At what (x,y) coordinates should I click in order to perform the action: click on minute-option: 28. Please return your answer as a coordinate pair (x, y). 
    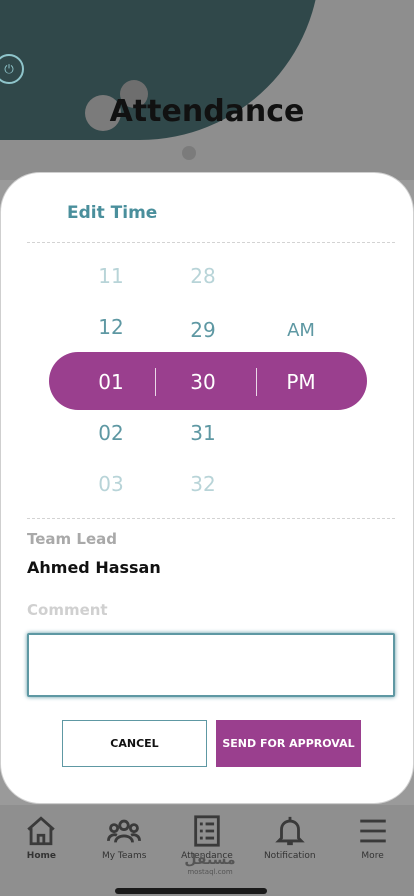
    Looking at the image, I should click on (203, 276).